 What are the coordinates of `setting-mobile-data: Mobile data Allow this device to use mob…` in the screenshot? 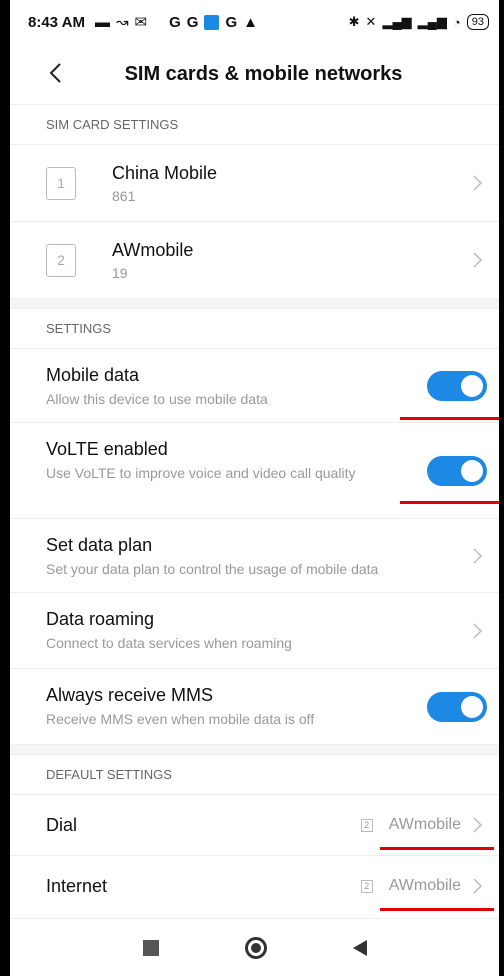 It's located at (254, 385).